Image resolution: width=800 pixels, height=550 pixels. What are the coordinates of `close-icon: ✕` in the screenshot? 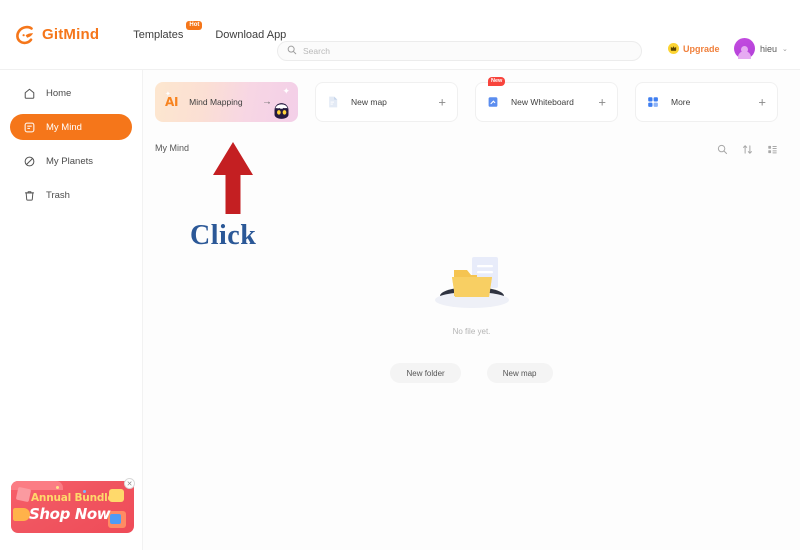 It's located at (129, 483).